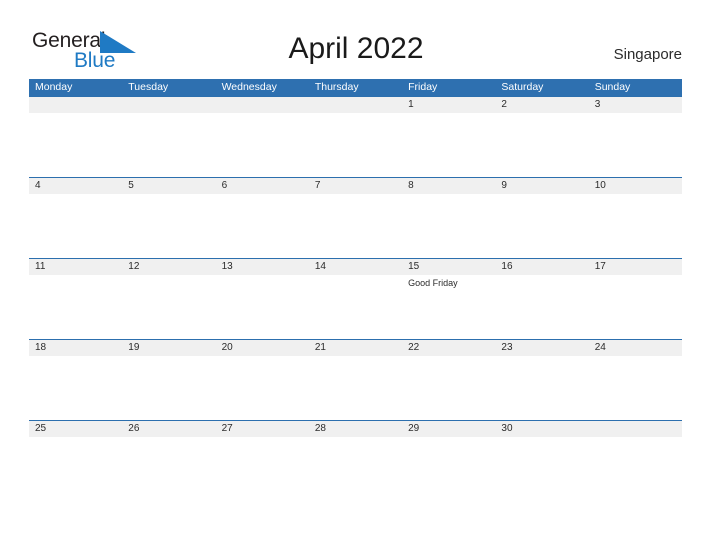 This screenshot has height=550, width=712. Describe the element at coordinates (635, 185) in the screenshot. I see `day-cell: 10` at that location.